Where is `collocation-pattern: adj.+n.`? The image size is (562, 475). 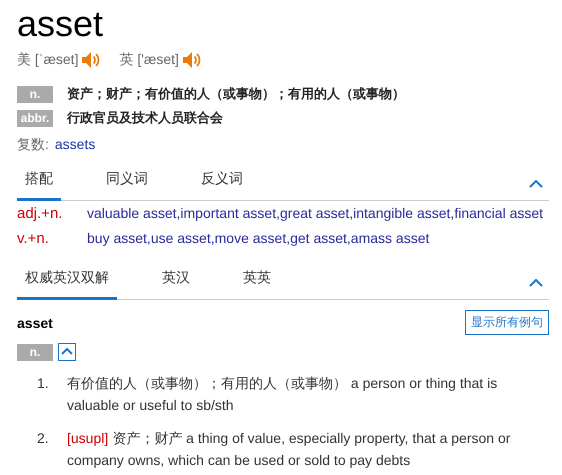 collocation-pattern: adj.+n. is located at coordinates (40, 214).